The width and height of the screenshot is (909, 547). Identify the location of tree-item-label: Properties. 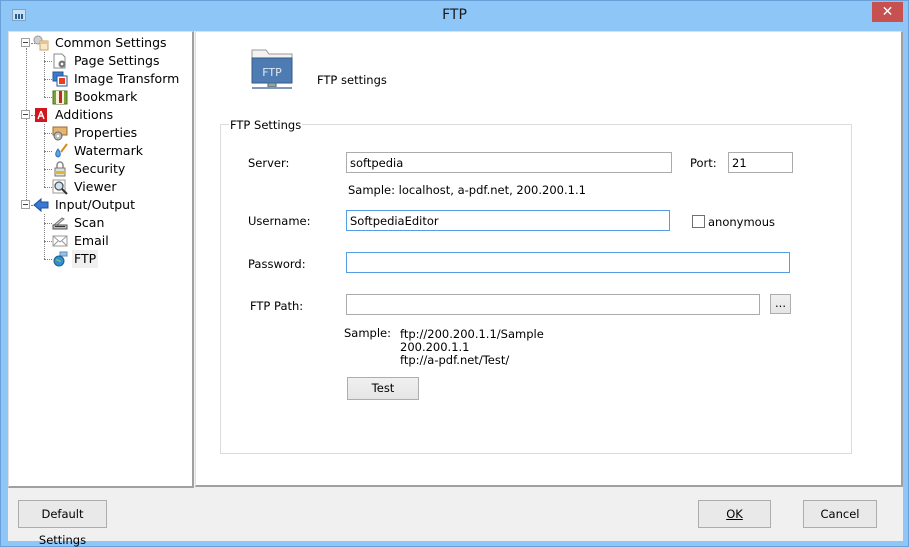
(106, 132).